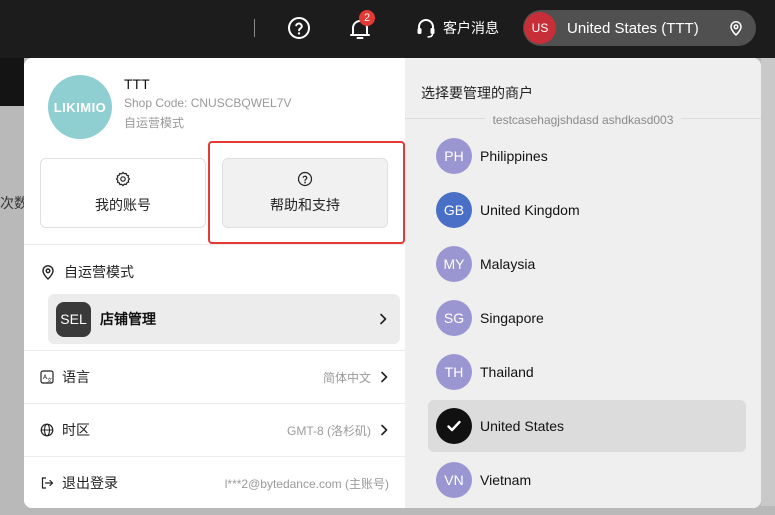  What do you see at coordinates (12, 82) in the screenshot?
I see `background-page` at bounding box center [12, 82].